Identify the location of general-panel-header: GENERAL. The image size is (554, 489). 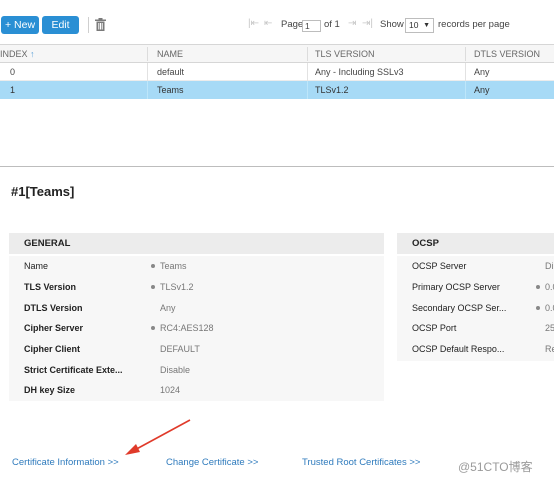
(196, 243).